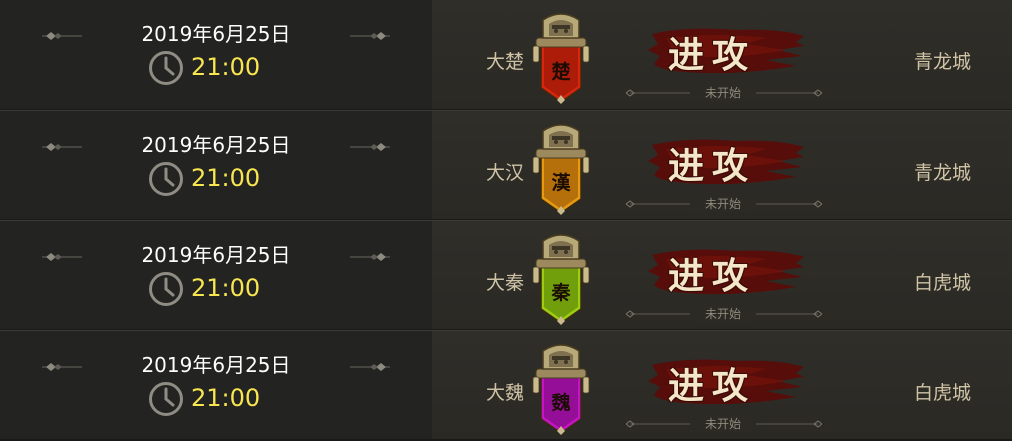 The height and width of the screenshot is (441, 1012). Describe the element at coordinates (561, 58) in the screenshot. I see `kingdom-banner-icon: 楚` at that location.